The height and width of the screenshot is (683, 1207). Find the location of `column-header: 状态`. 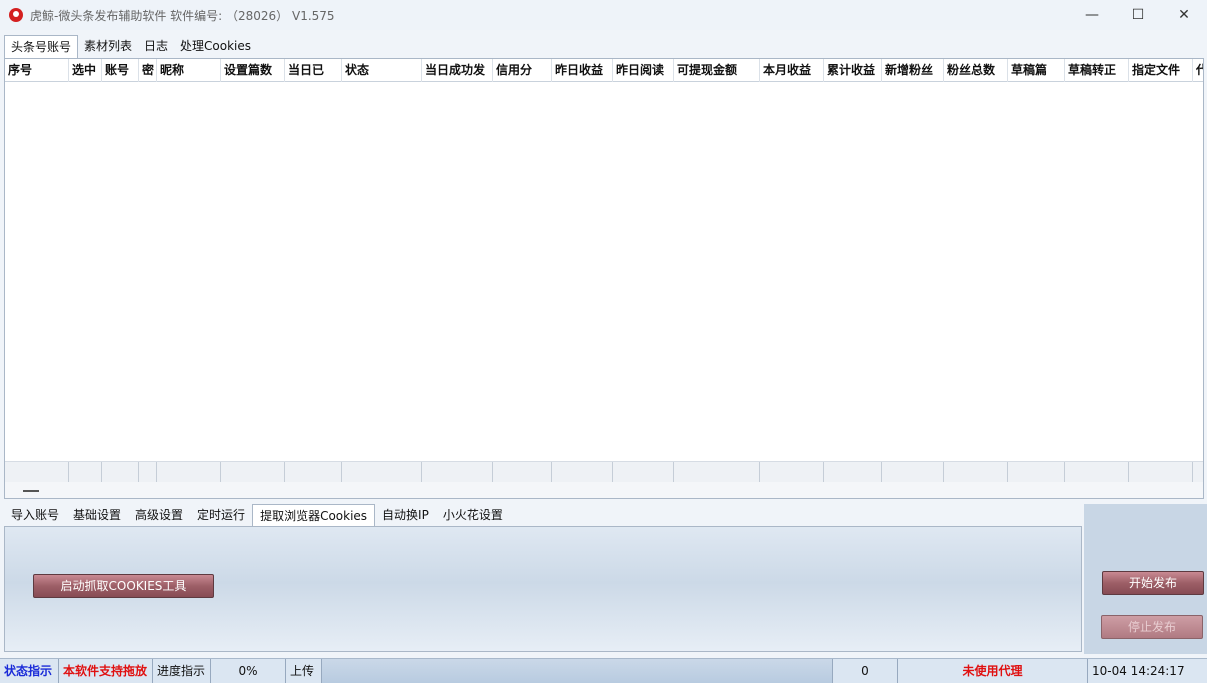

column-header: 状态 is located at coordinates (382, 70).